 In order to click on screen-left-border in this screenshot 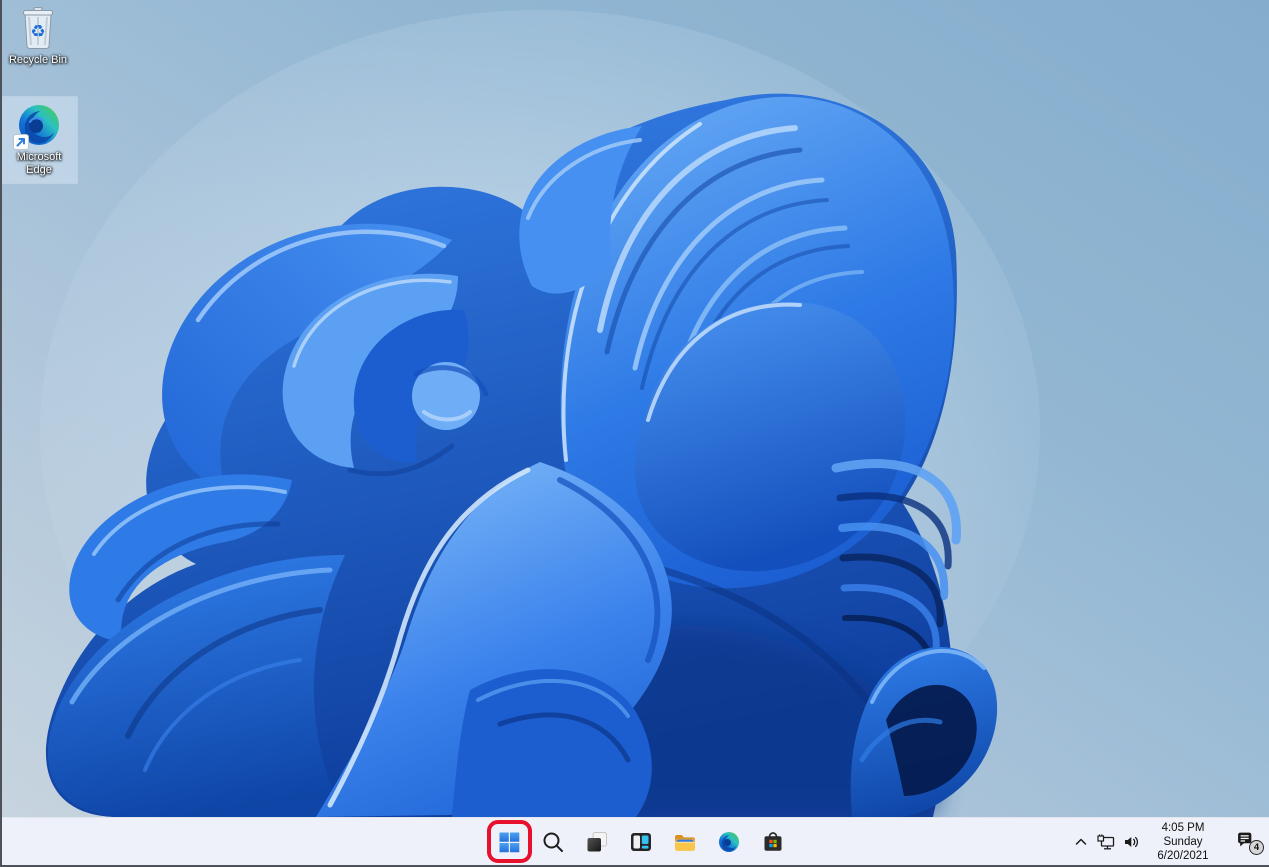, I will do `click(1, 433)`.